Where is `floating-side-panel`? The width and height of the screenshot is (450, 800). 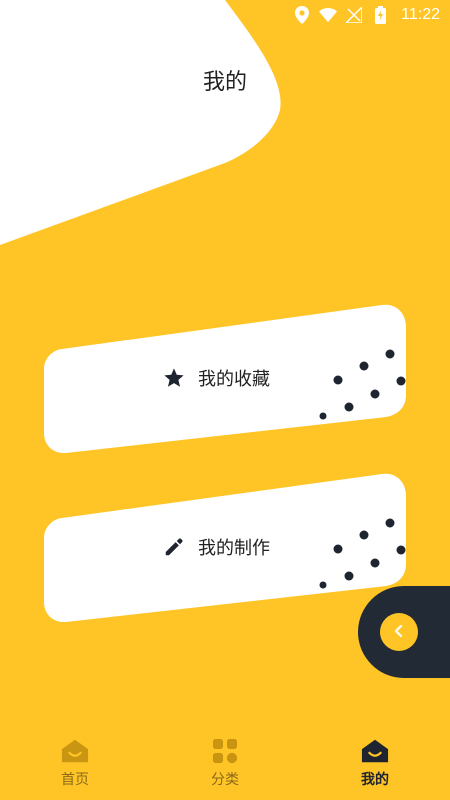 floating-side-panel is located at coordinates (404, 632).